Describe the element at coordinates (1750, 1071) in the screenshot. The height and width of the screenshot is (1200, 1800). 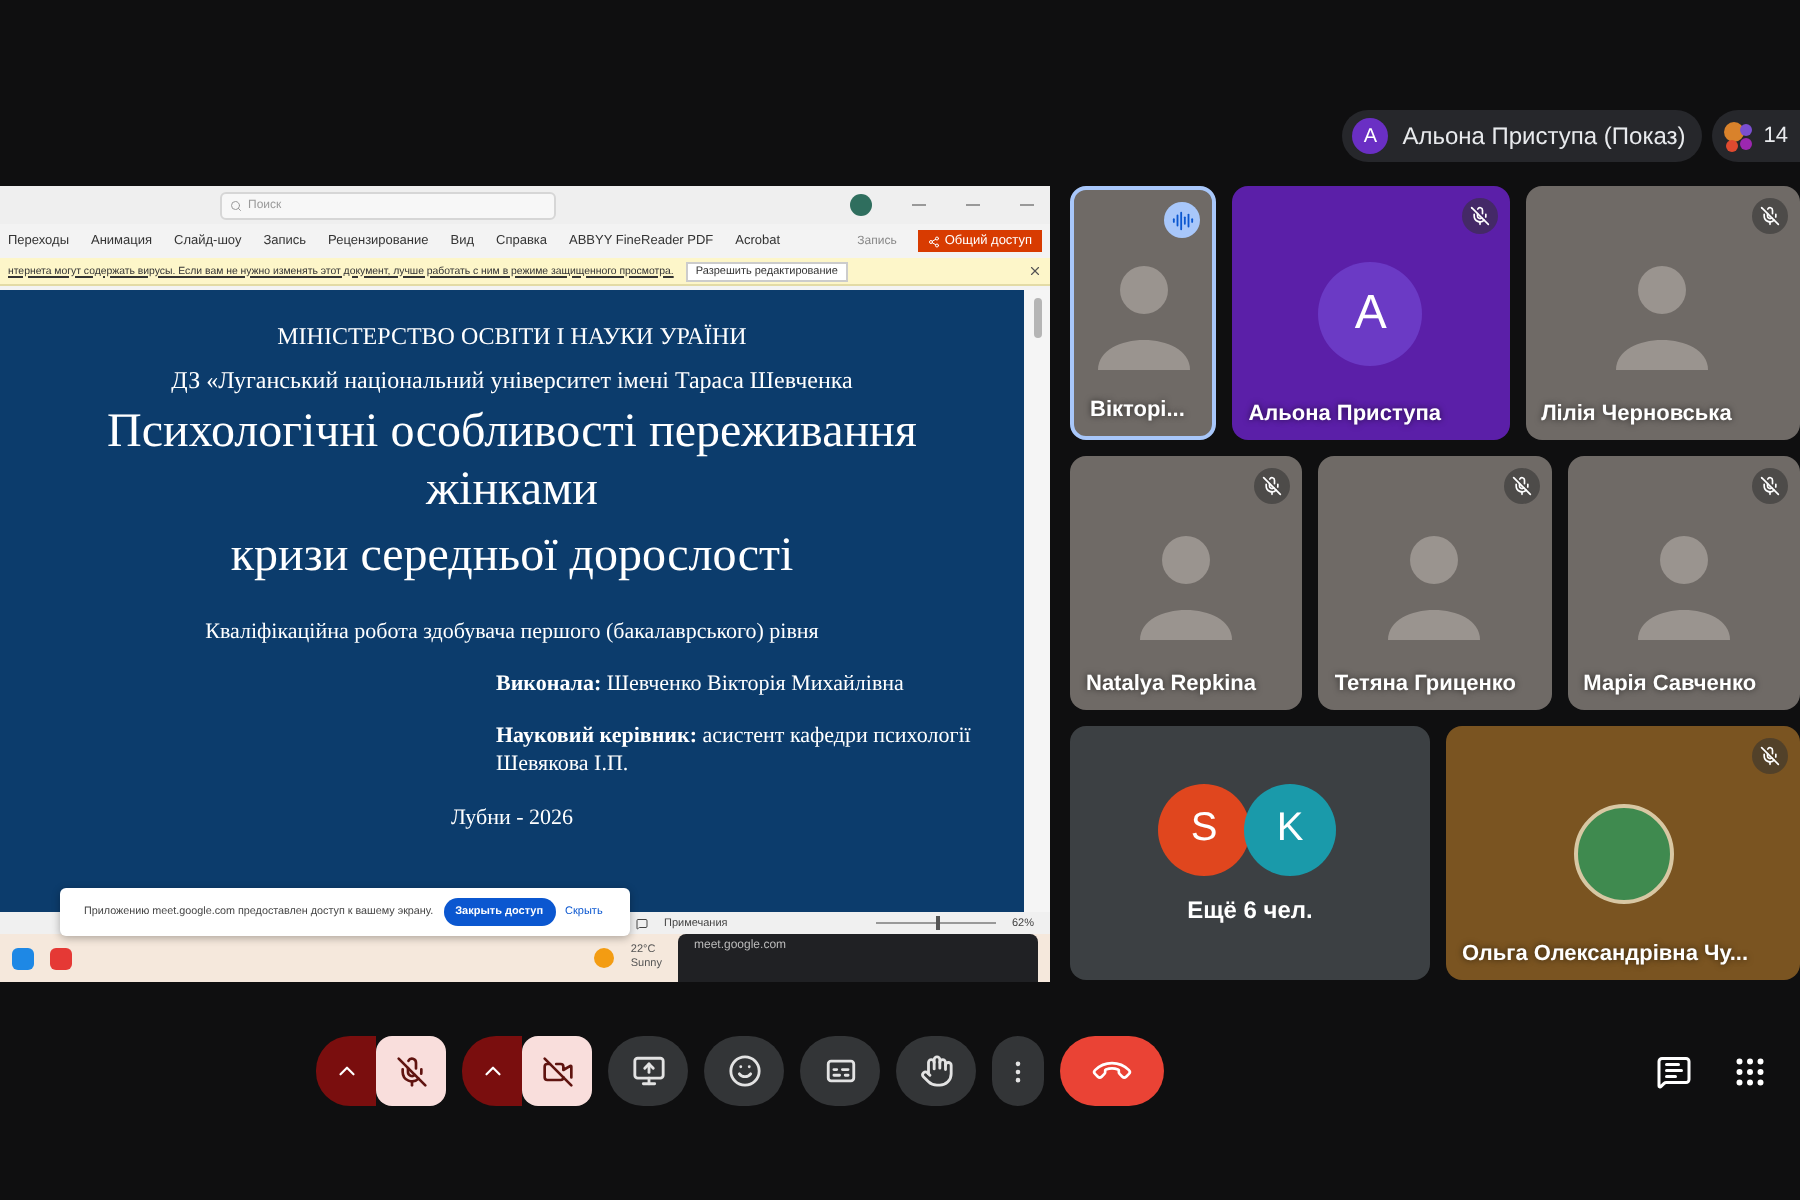
I see `grid-icon` at that location.